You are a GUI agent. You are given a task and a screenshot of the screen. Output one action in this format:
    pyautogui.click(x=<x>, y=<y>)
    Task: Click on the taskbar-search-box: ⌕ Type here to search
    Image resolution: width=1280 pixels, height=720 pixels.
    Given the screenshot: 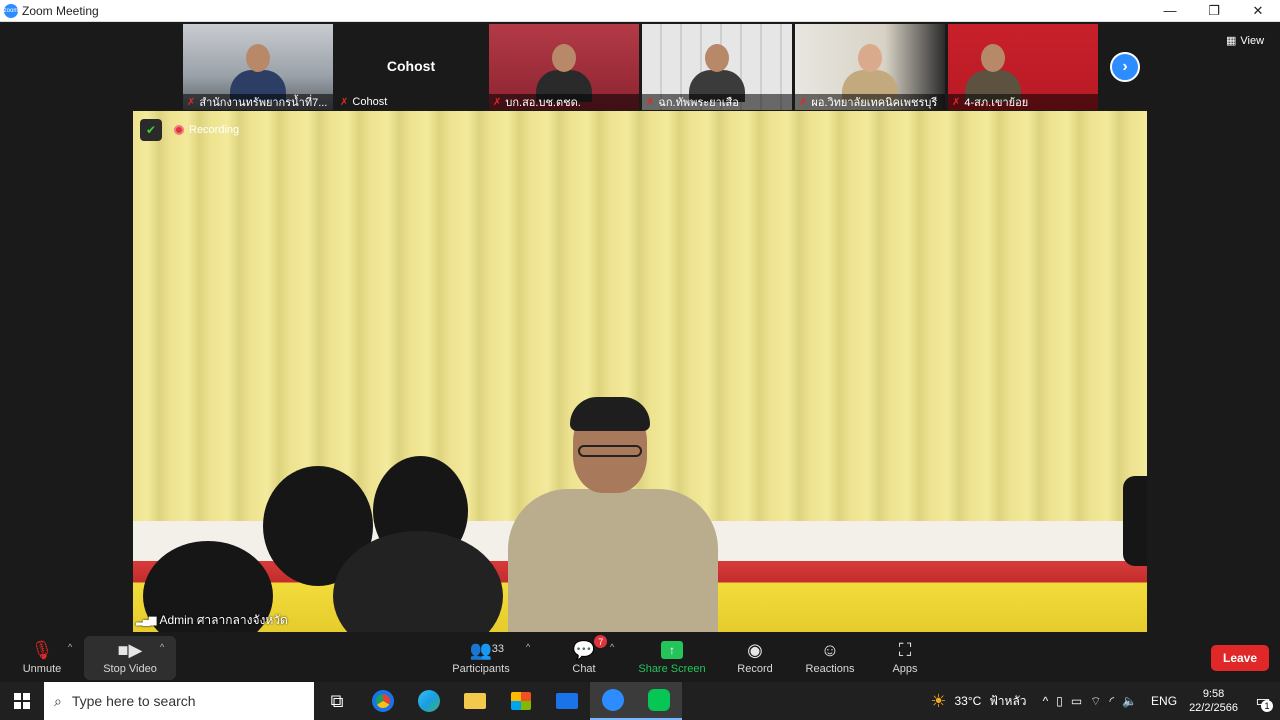 What is the action you would take?
    pyautogui.click(x=179, y=701)
    